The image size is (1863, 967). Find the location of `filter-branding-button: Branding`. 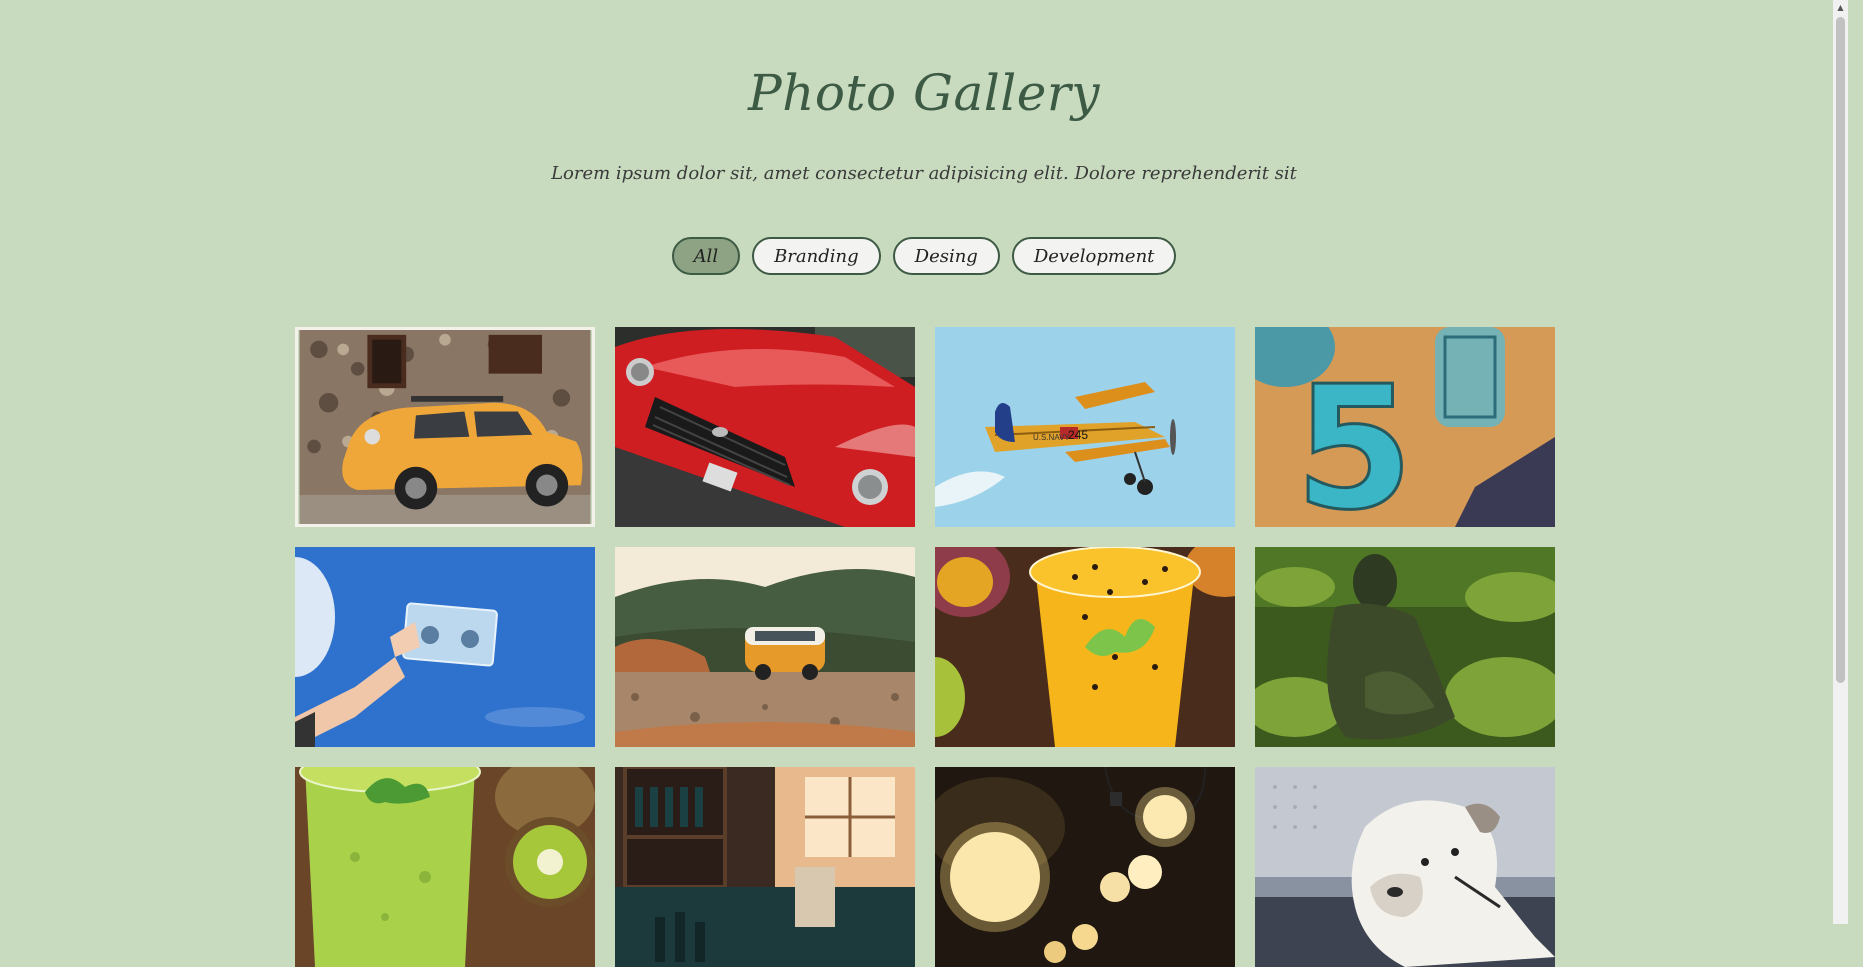

filter-branding-button: Branding is located at coordinates (816, 256).